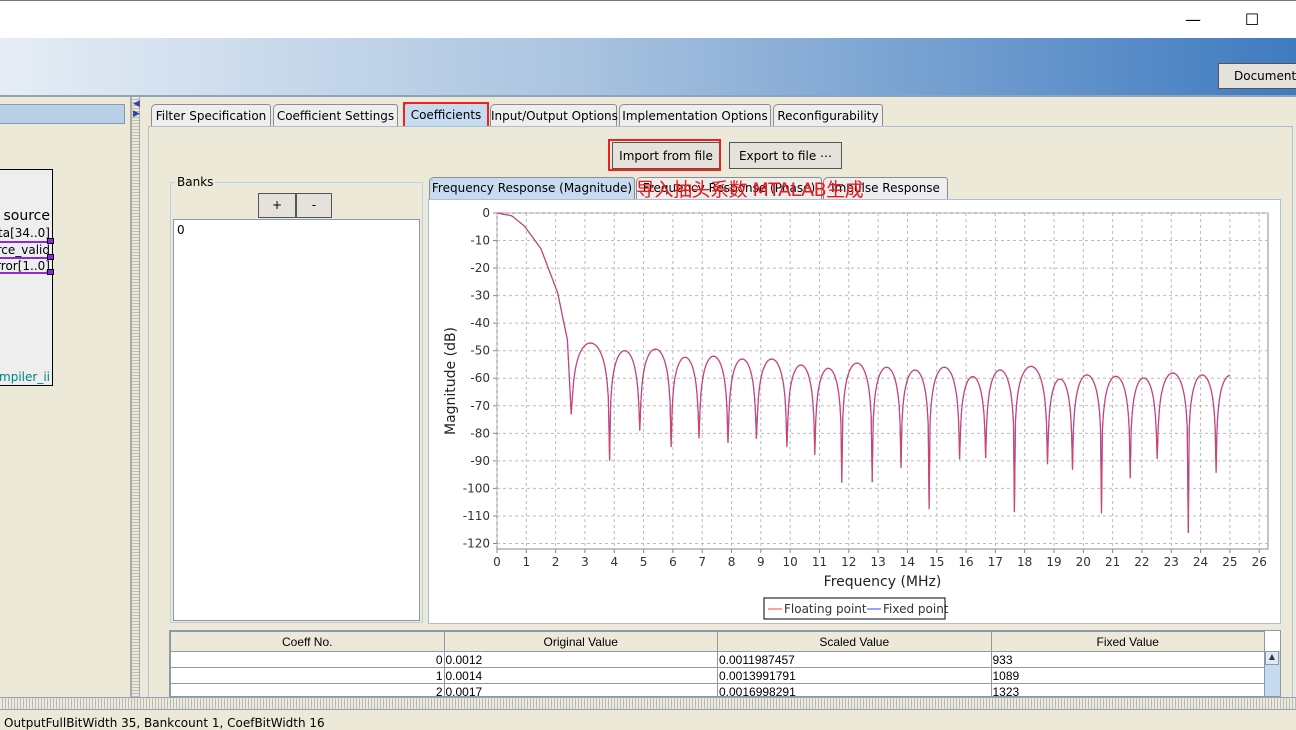 The width and height of the screenshot is (1296, 730). Describe the element at coordinates (614, 562) in the screenshot. I see `x-tick-label: 4` at that location.